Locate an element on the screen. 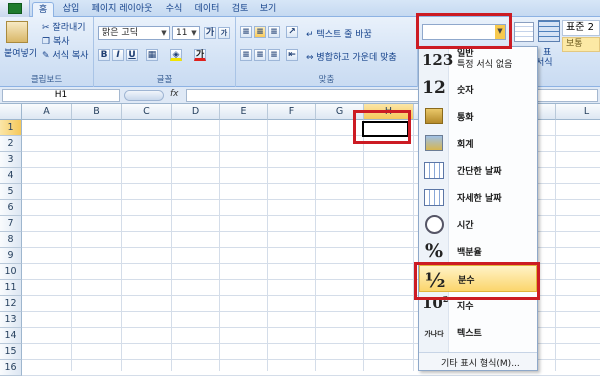  paste-icon is located at coordinates (17, 32).